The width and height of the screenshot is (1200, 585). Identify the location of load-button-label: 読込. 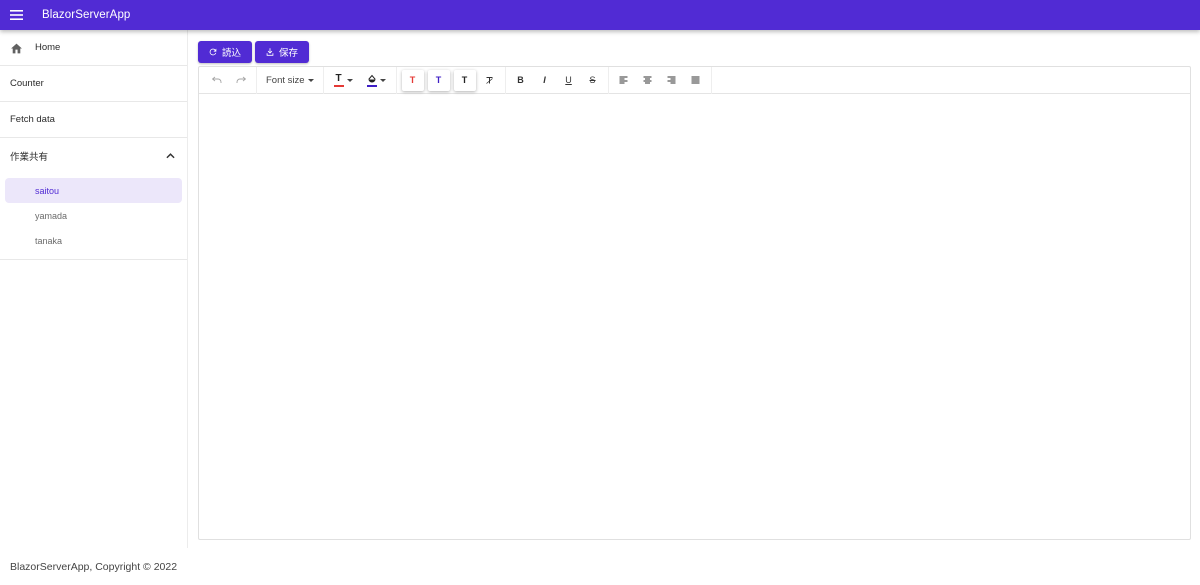
(232, 53).